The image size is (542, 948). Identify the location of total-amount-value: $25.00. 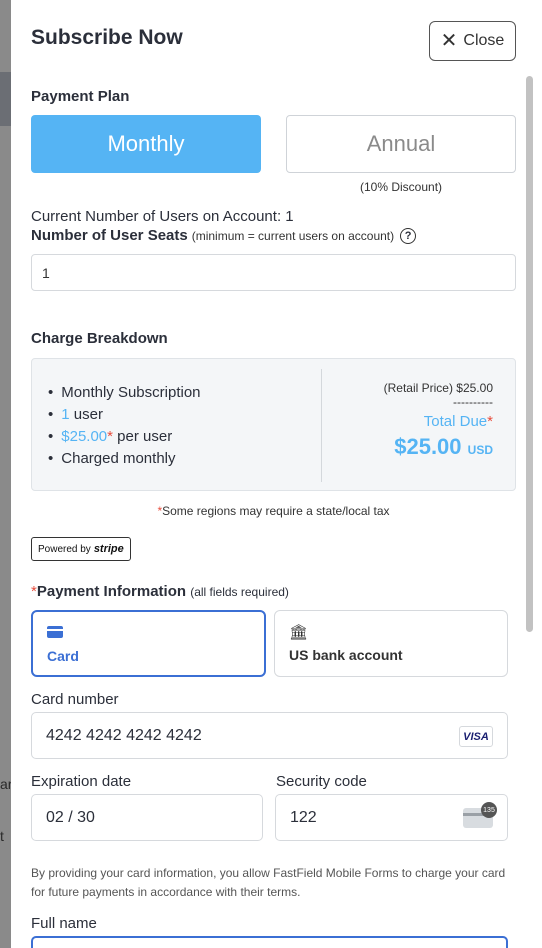
(428, 446).